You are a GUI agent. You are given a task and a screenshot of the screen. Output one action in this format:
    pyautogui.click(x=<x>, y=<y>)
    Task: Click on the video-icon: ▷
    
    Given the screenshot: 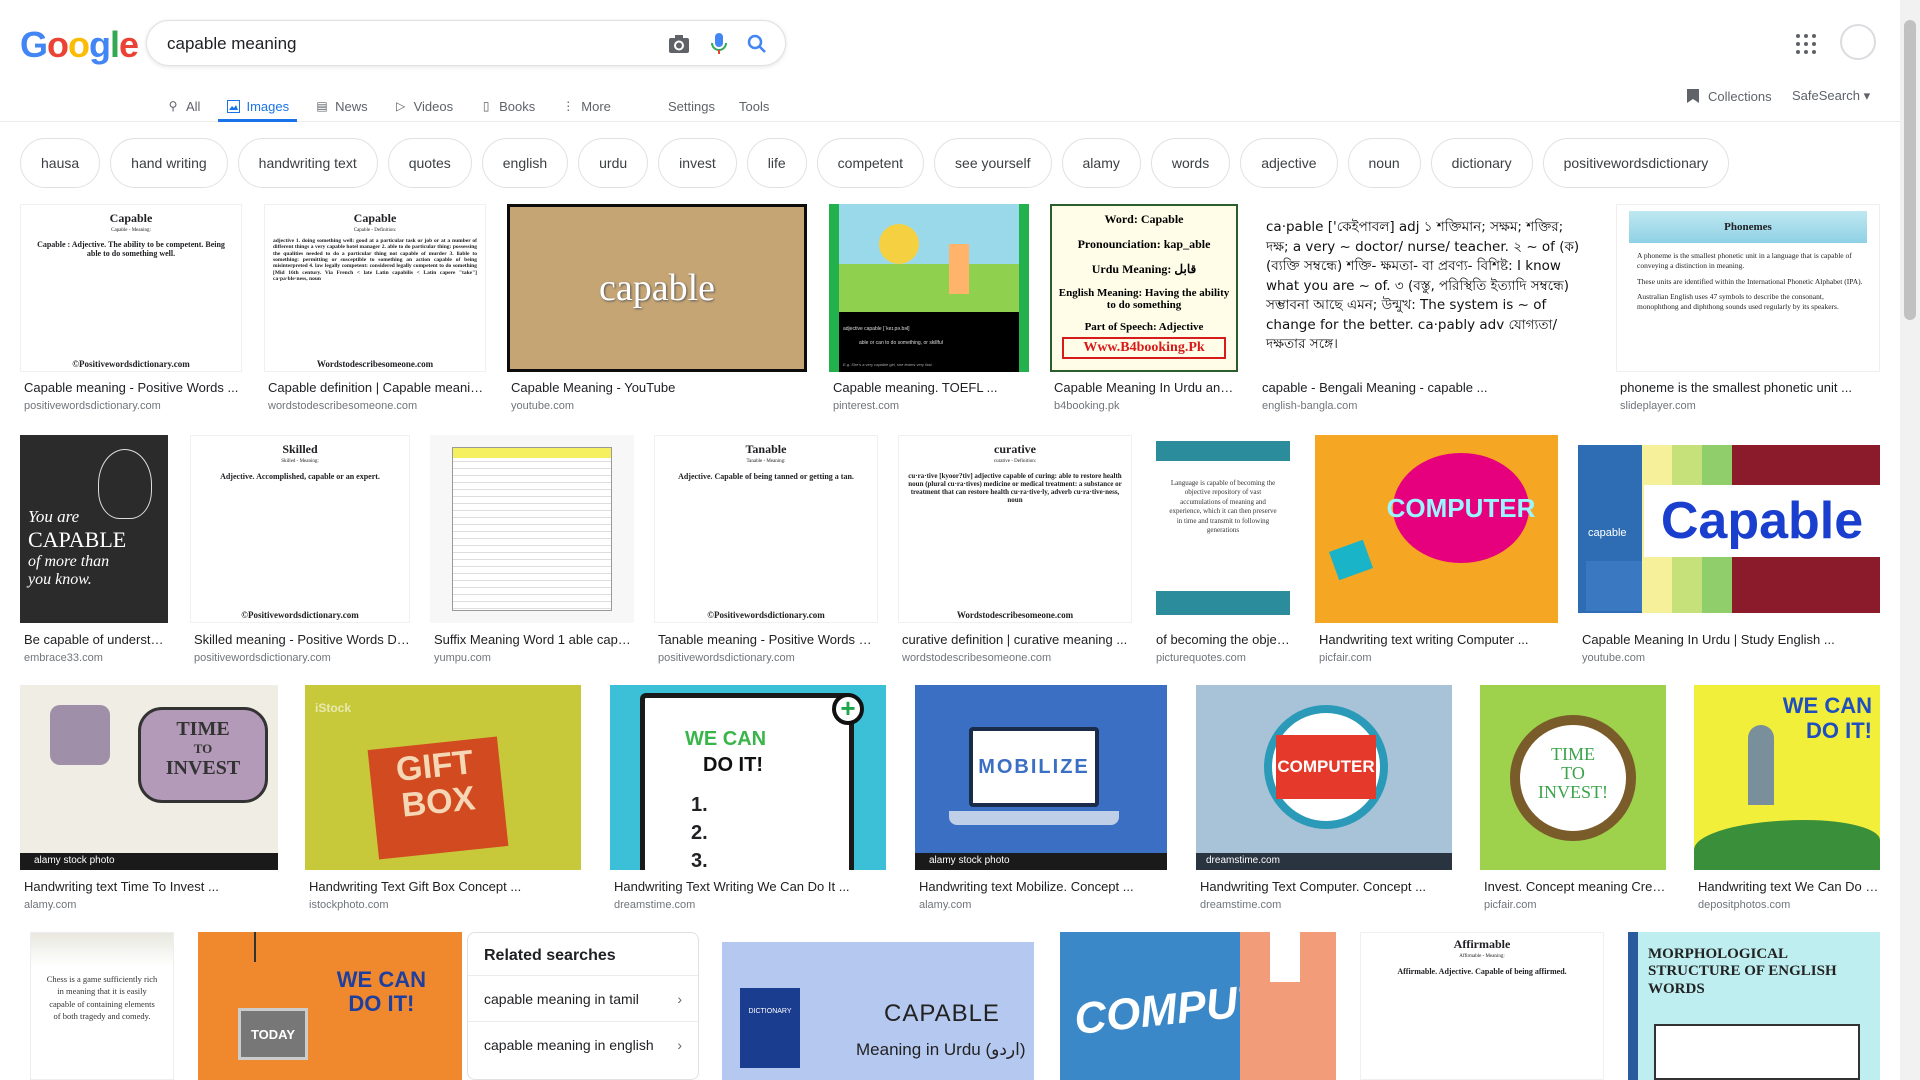 What is the action you would take?
    pyautogui.click(x=400, y=106)
    